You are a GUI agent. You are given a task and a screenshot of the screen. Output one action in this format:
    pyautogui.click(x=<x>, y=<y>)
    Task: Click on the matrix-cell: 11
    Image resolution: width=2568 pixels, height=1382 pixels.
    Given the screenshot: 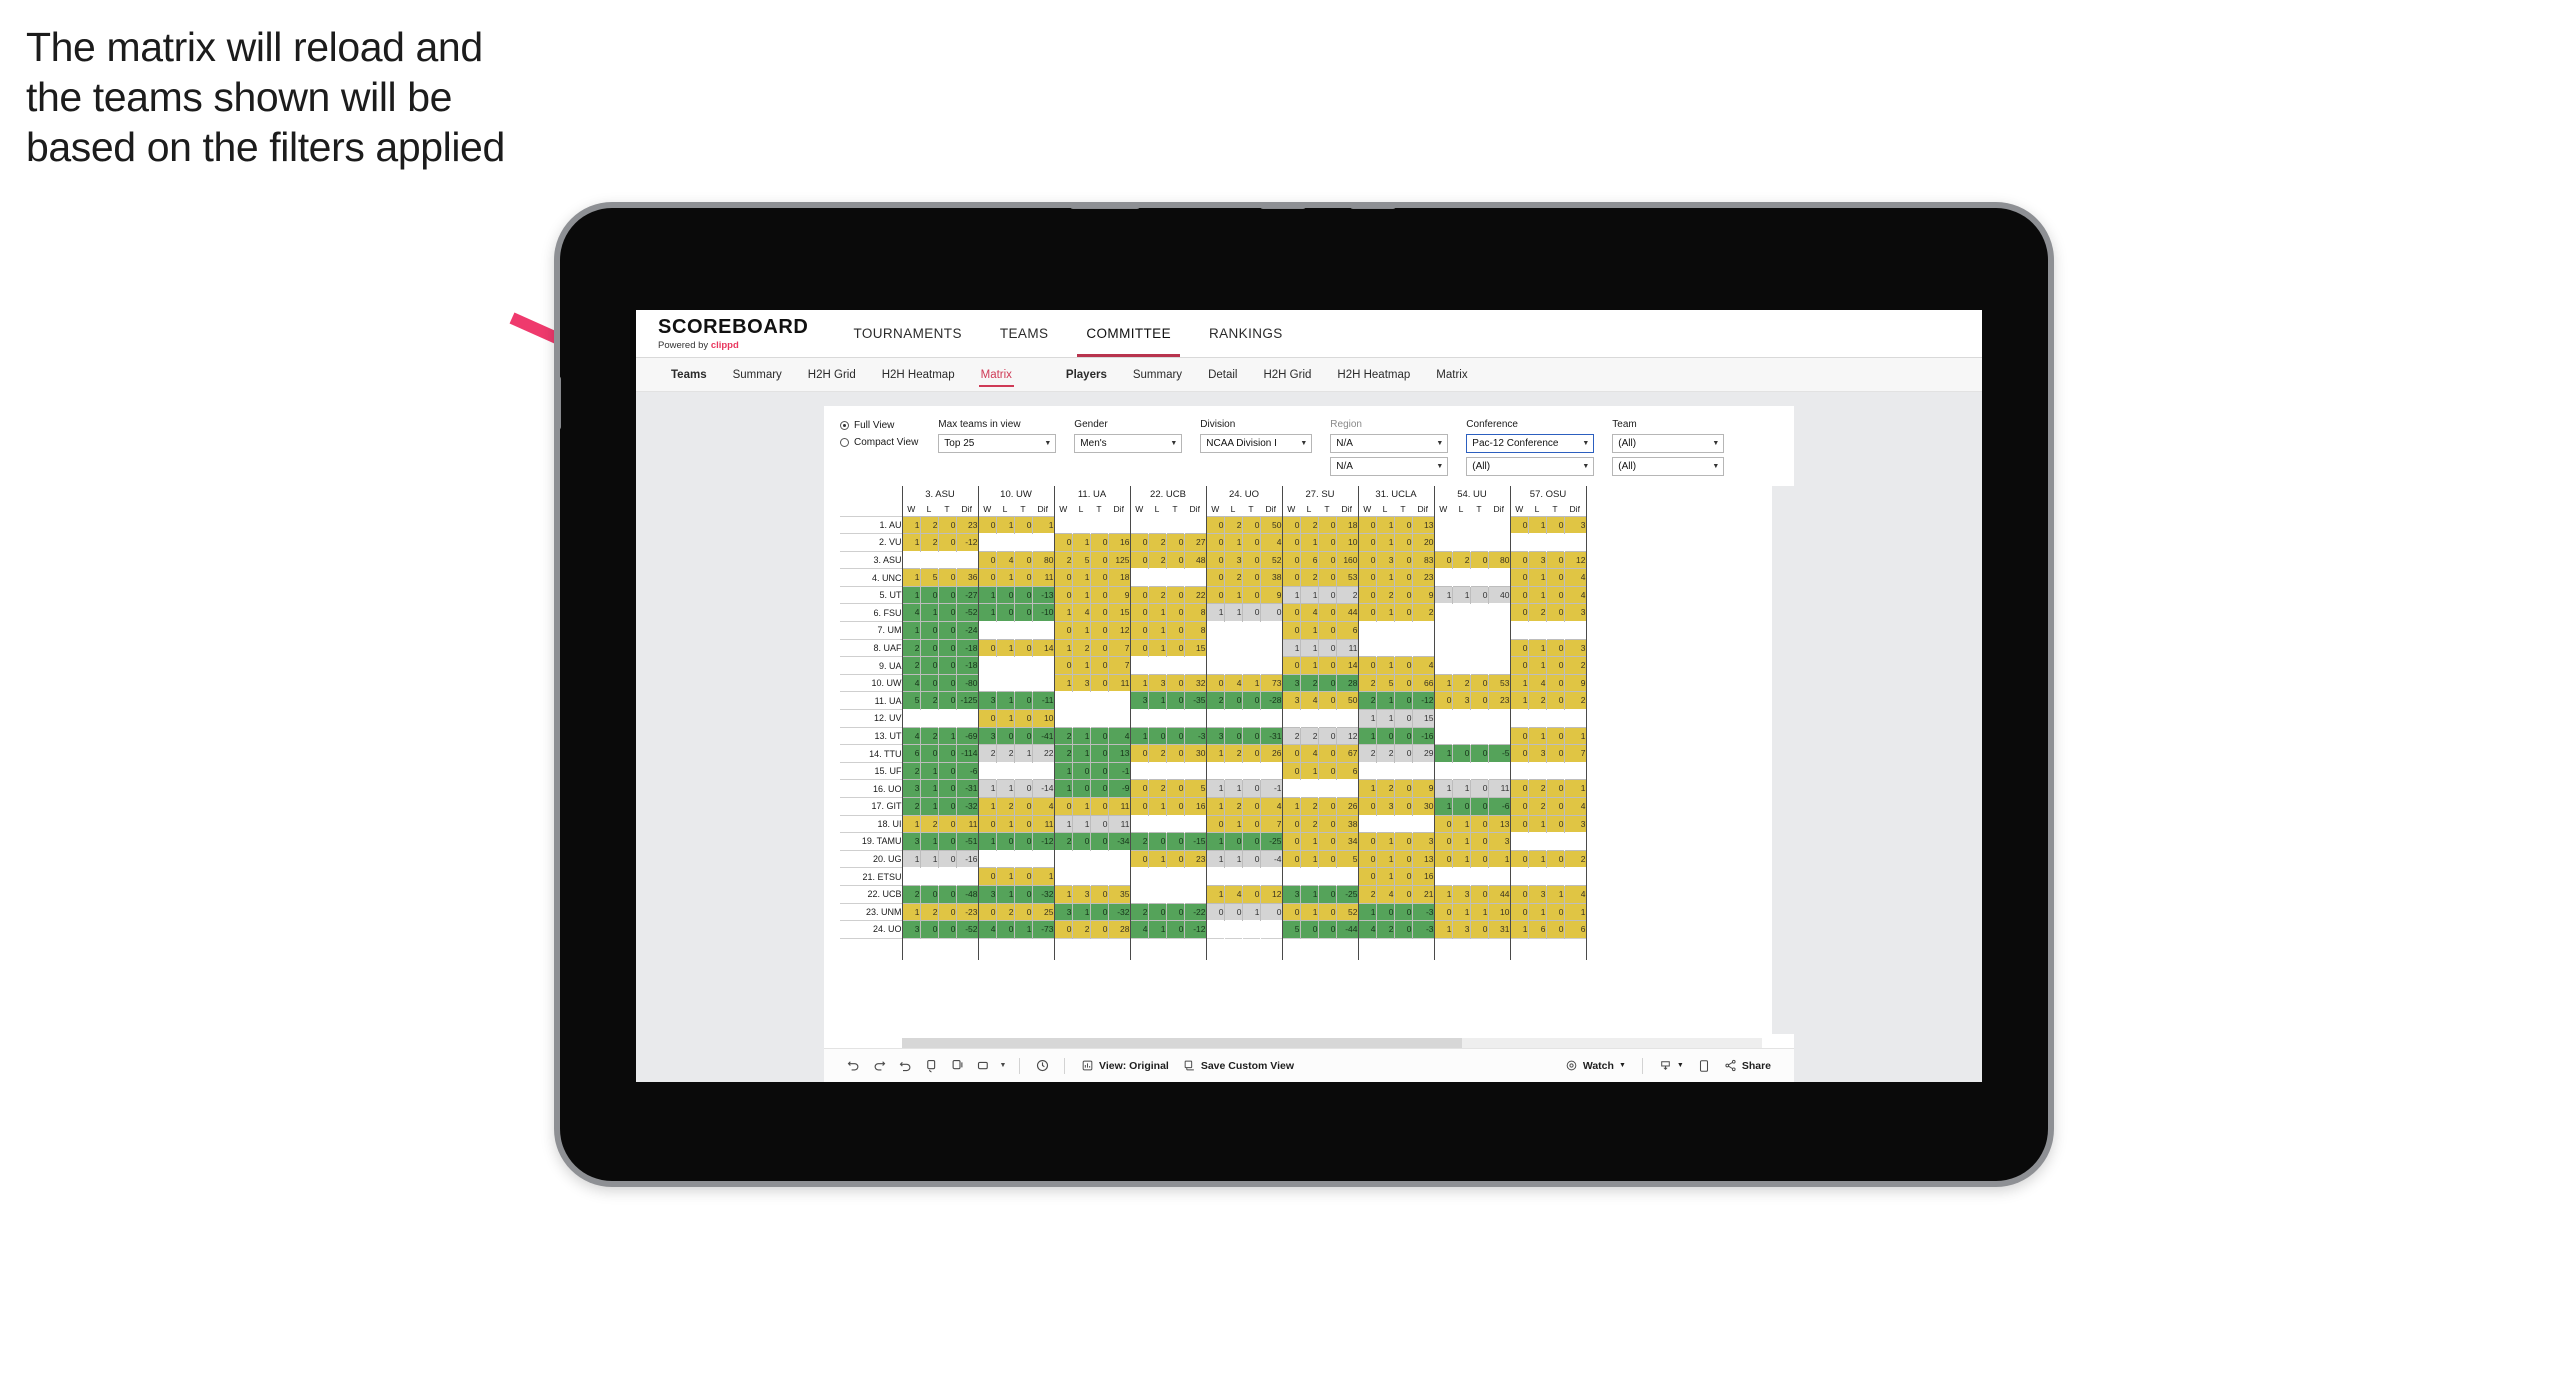 What is the action you would take?
    pyautogui.click(x=1119, y=823)
    